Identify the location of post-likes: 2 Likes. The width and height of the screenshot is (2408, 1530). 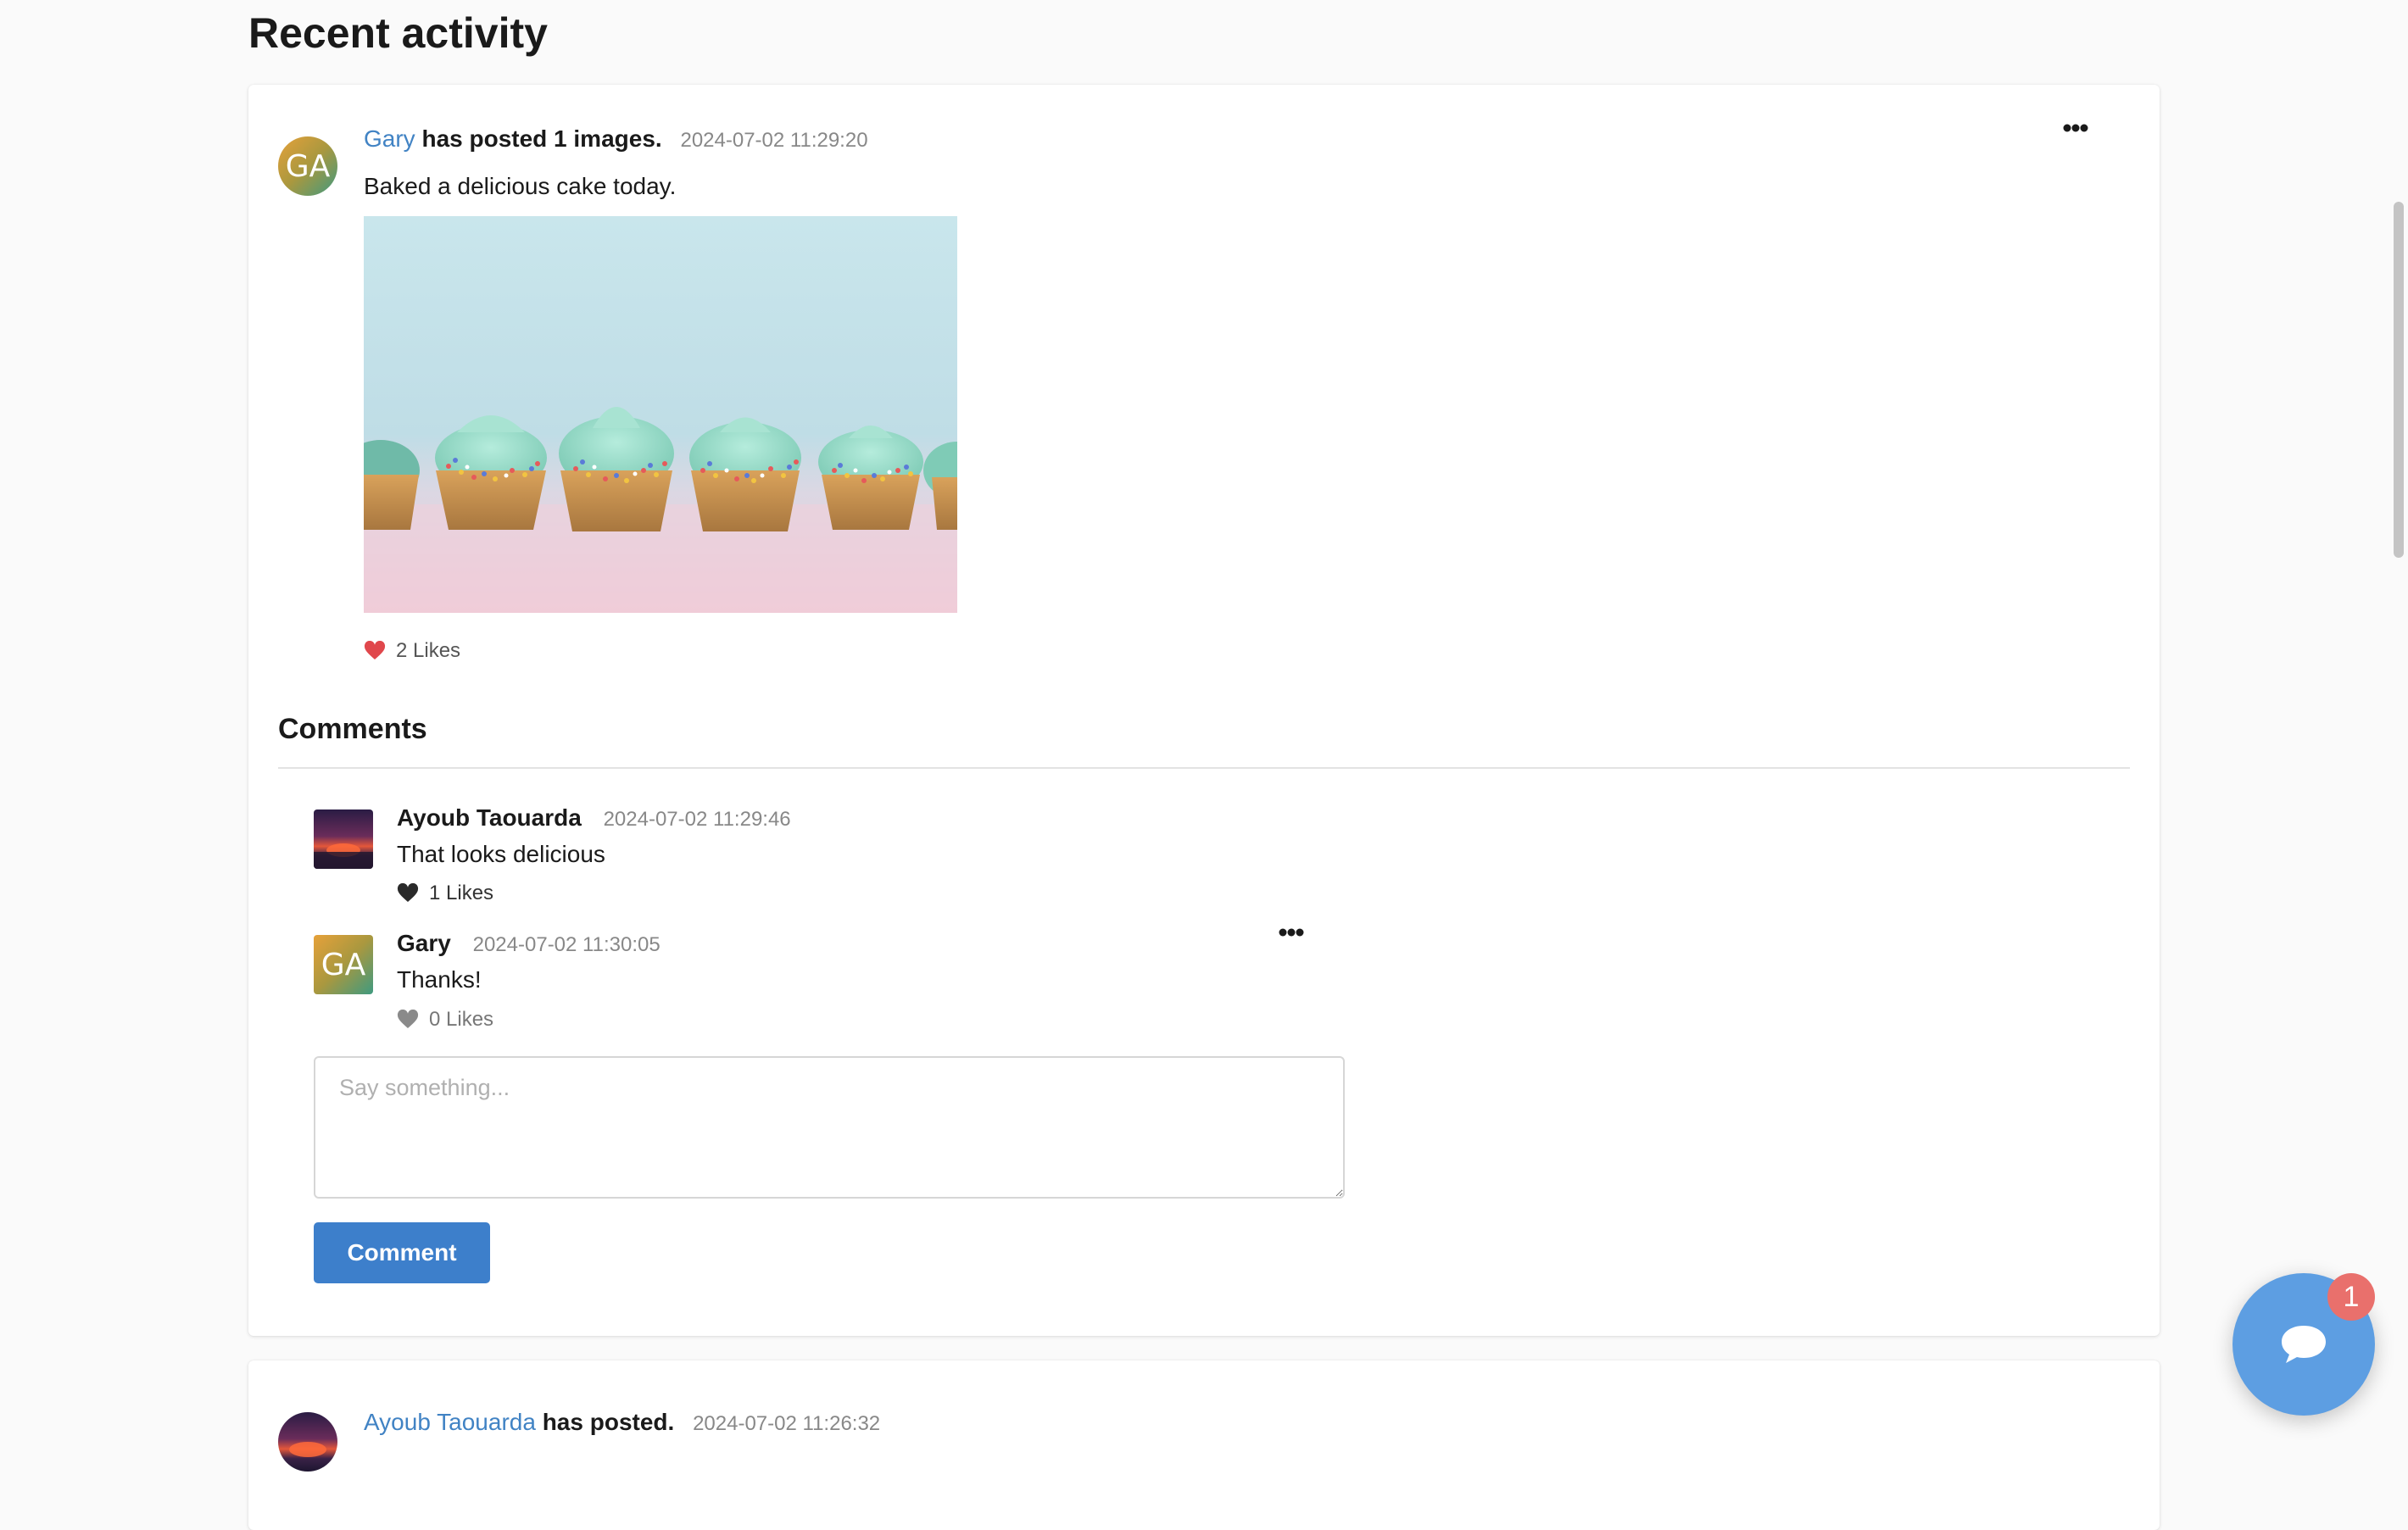
(412, 651).